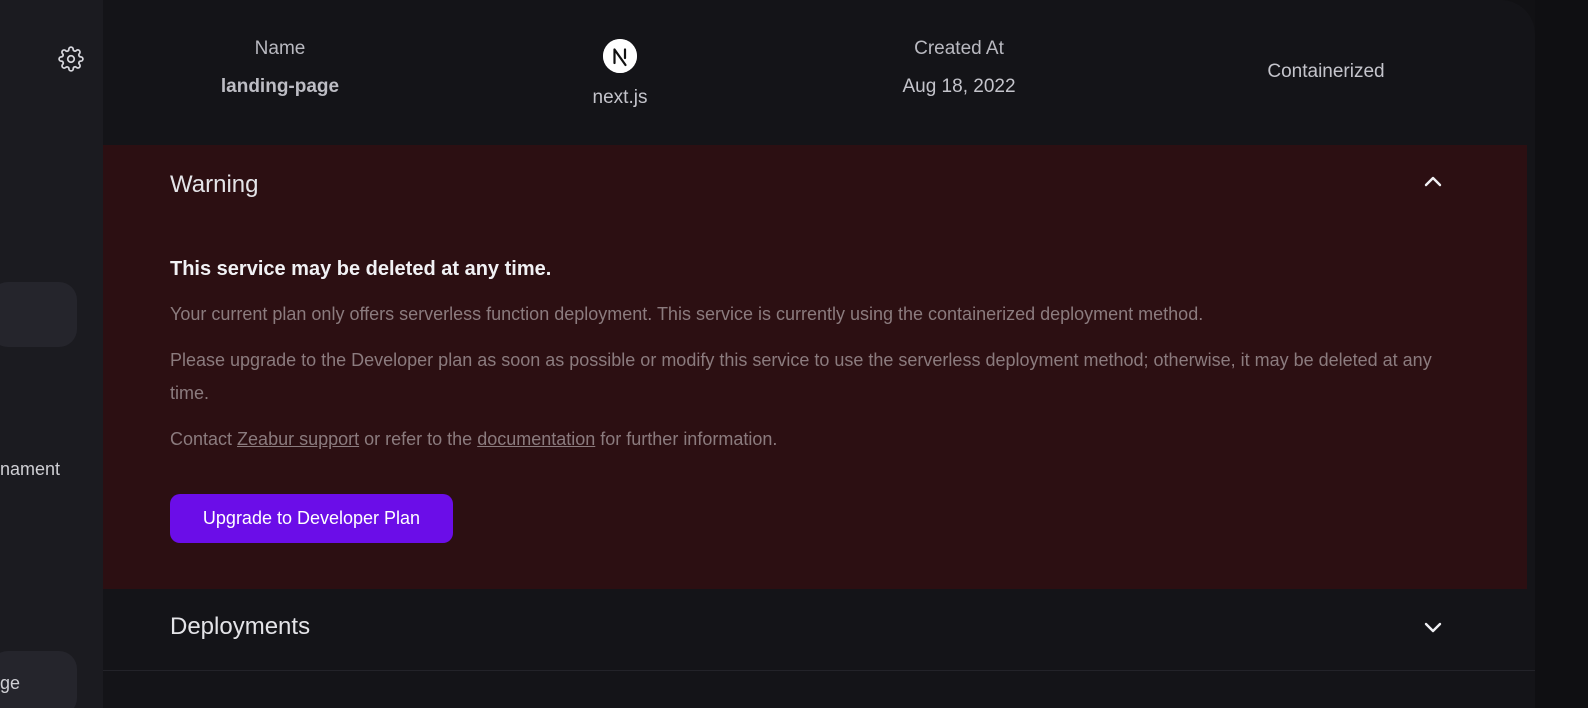  I want to click on deployments-title: Deployments, so click(240, 626).